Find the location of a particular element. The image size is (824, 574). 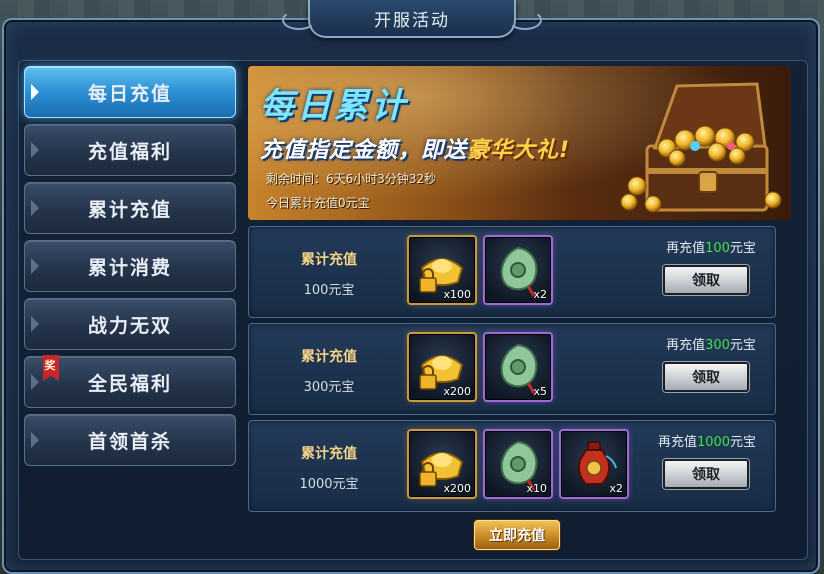

need-amount: 1000 is located at coordinates (713, 442).